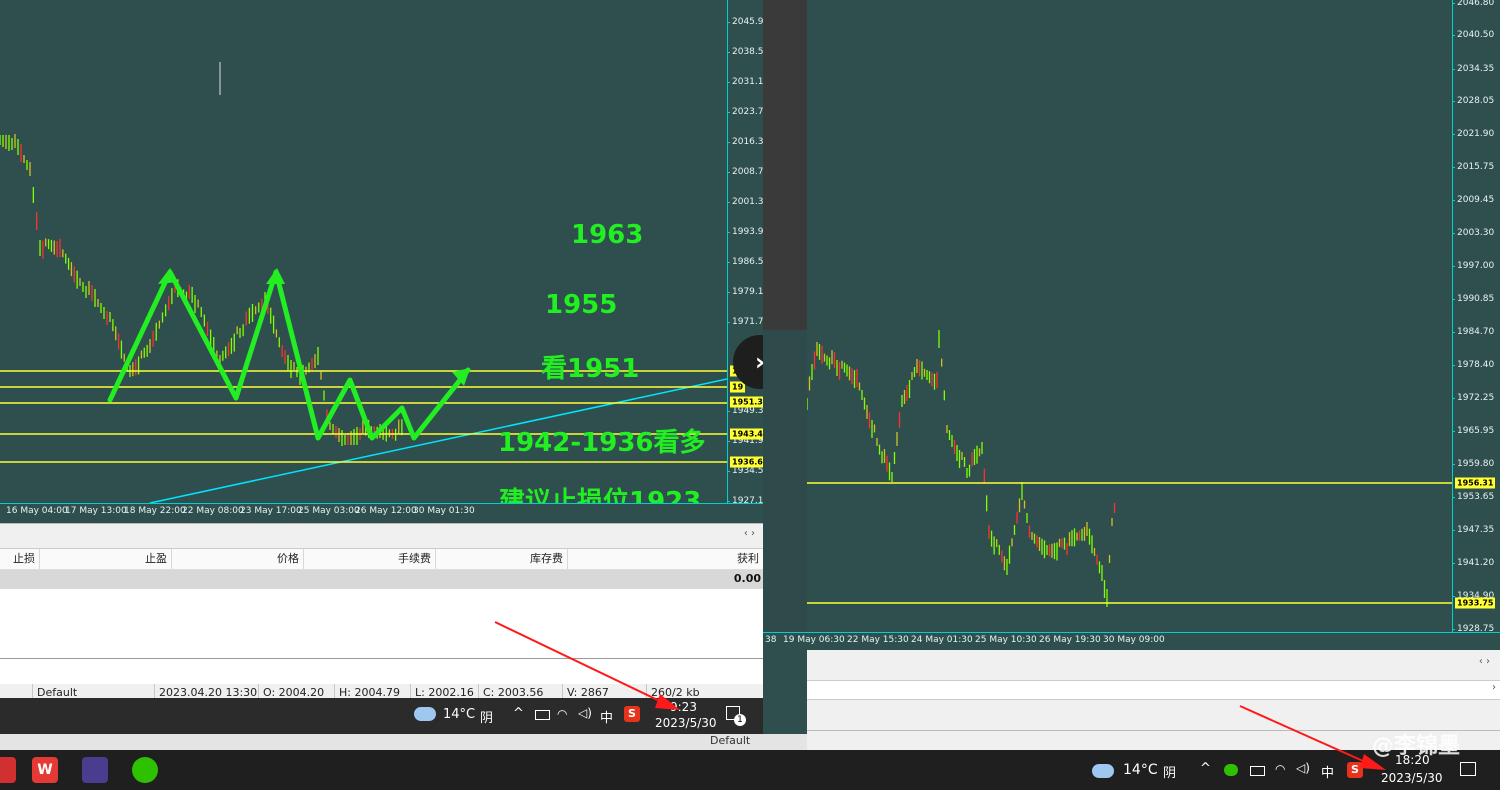  Describe the element at coordinates (878, 640) in the screenshot. I see `x-tick: 22 May 15:30` at that location.